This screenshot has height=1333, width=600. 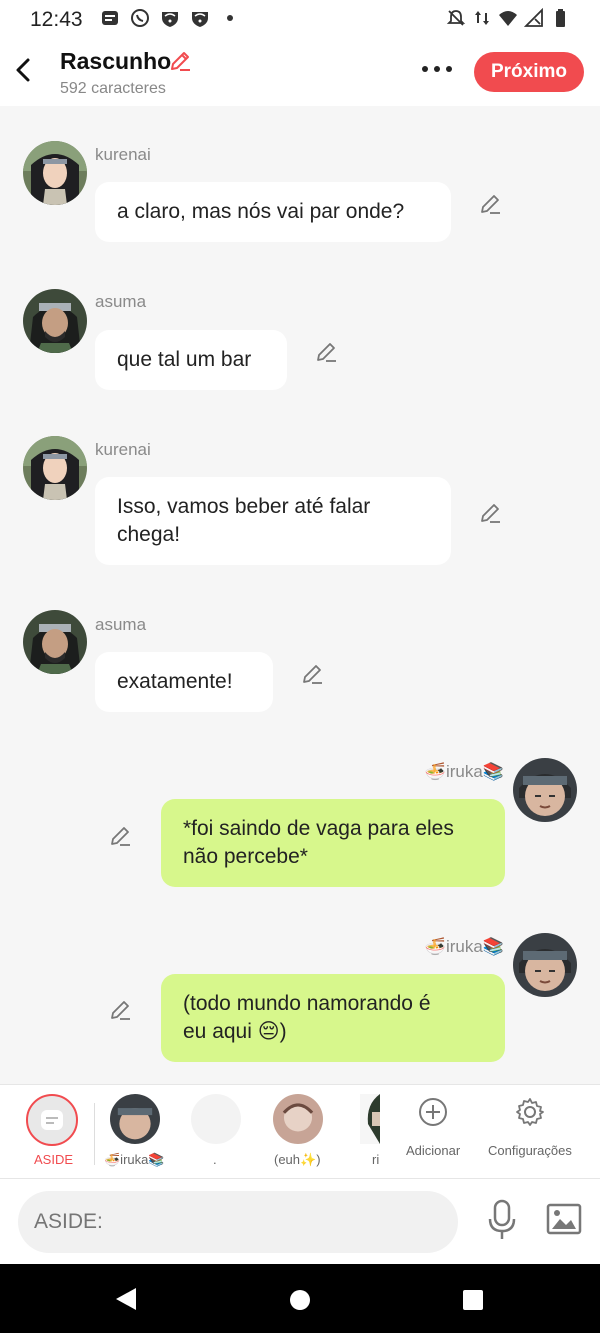 I want to click on android-nav-bar, so click(x=300, y=1298).